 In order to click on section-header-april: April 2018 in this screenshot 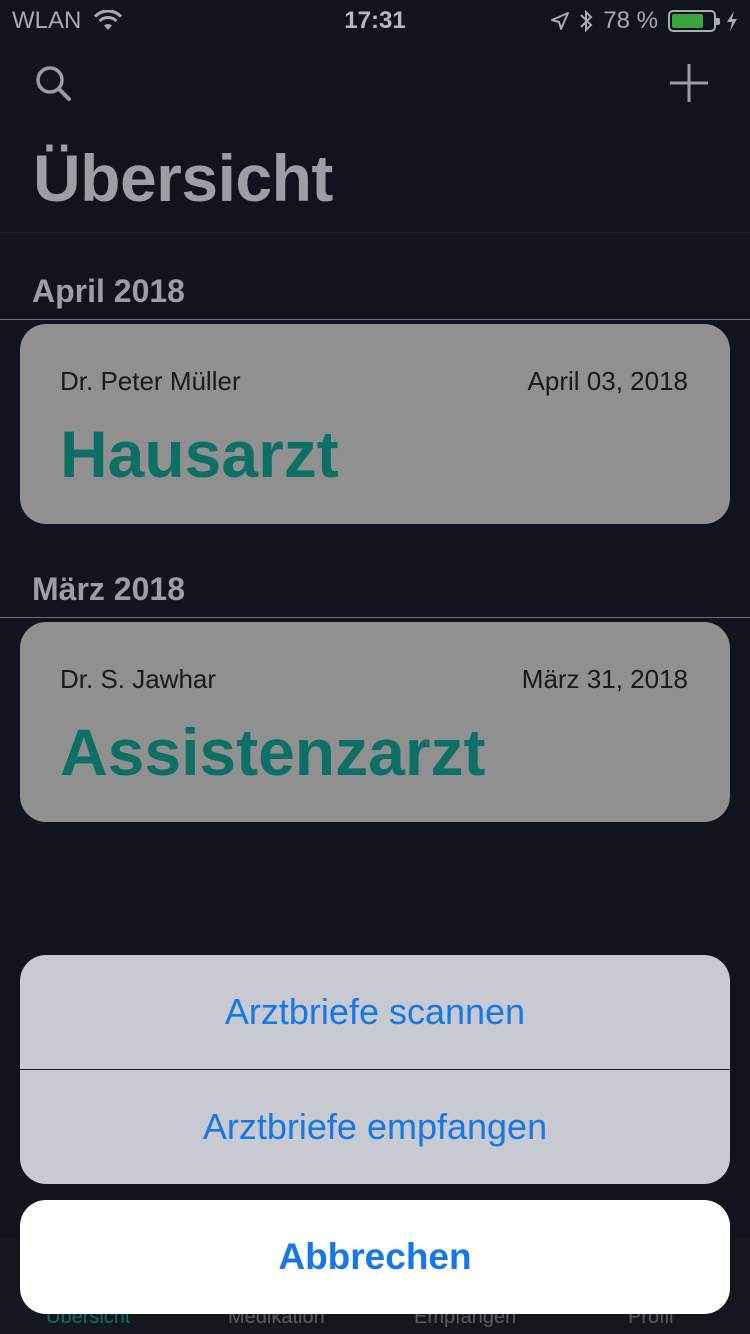, I will do `click(108, 291)`.